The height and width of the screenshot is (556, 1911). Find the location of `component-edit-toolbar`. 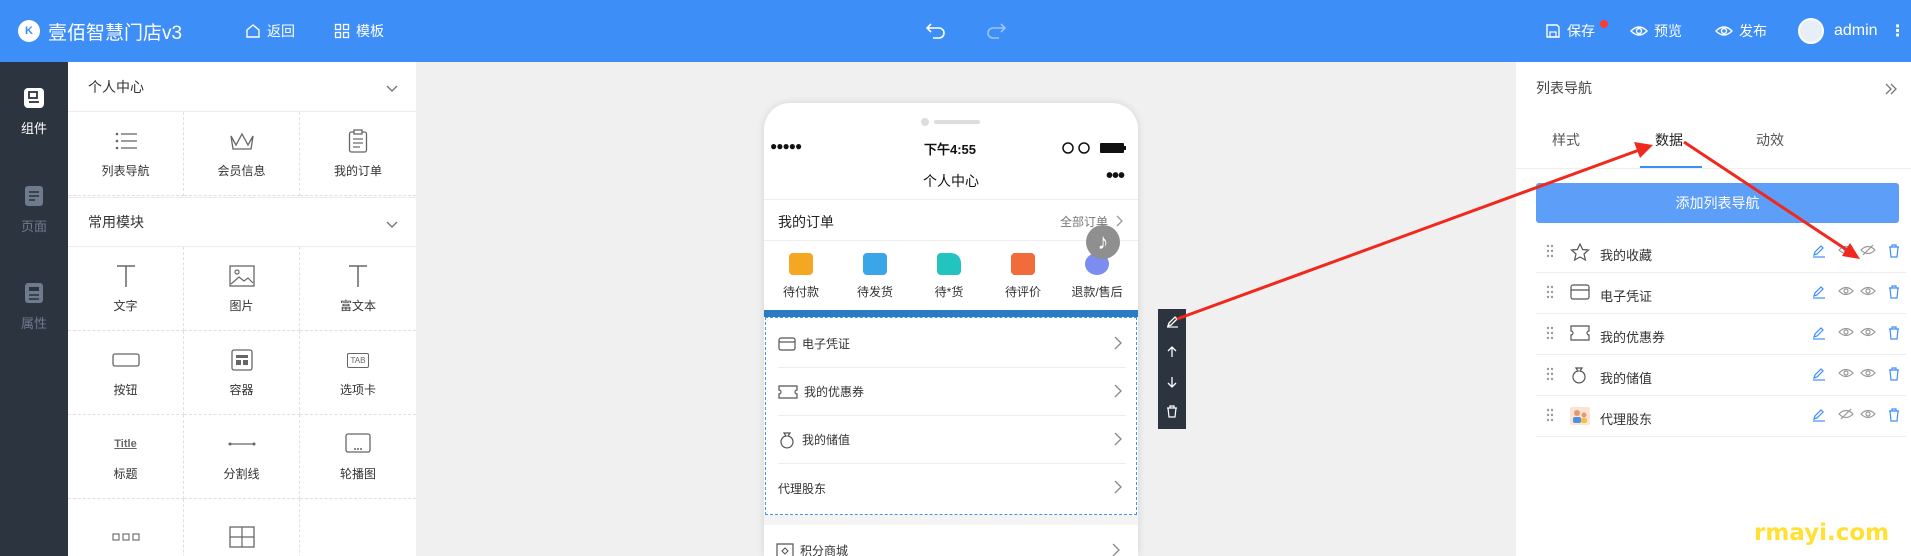

component-edit-toolbar is located at coordinates (1172, 369).